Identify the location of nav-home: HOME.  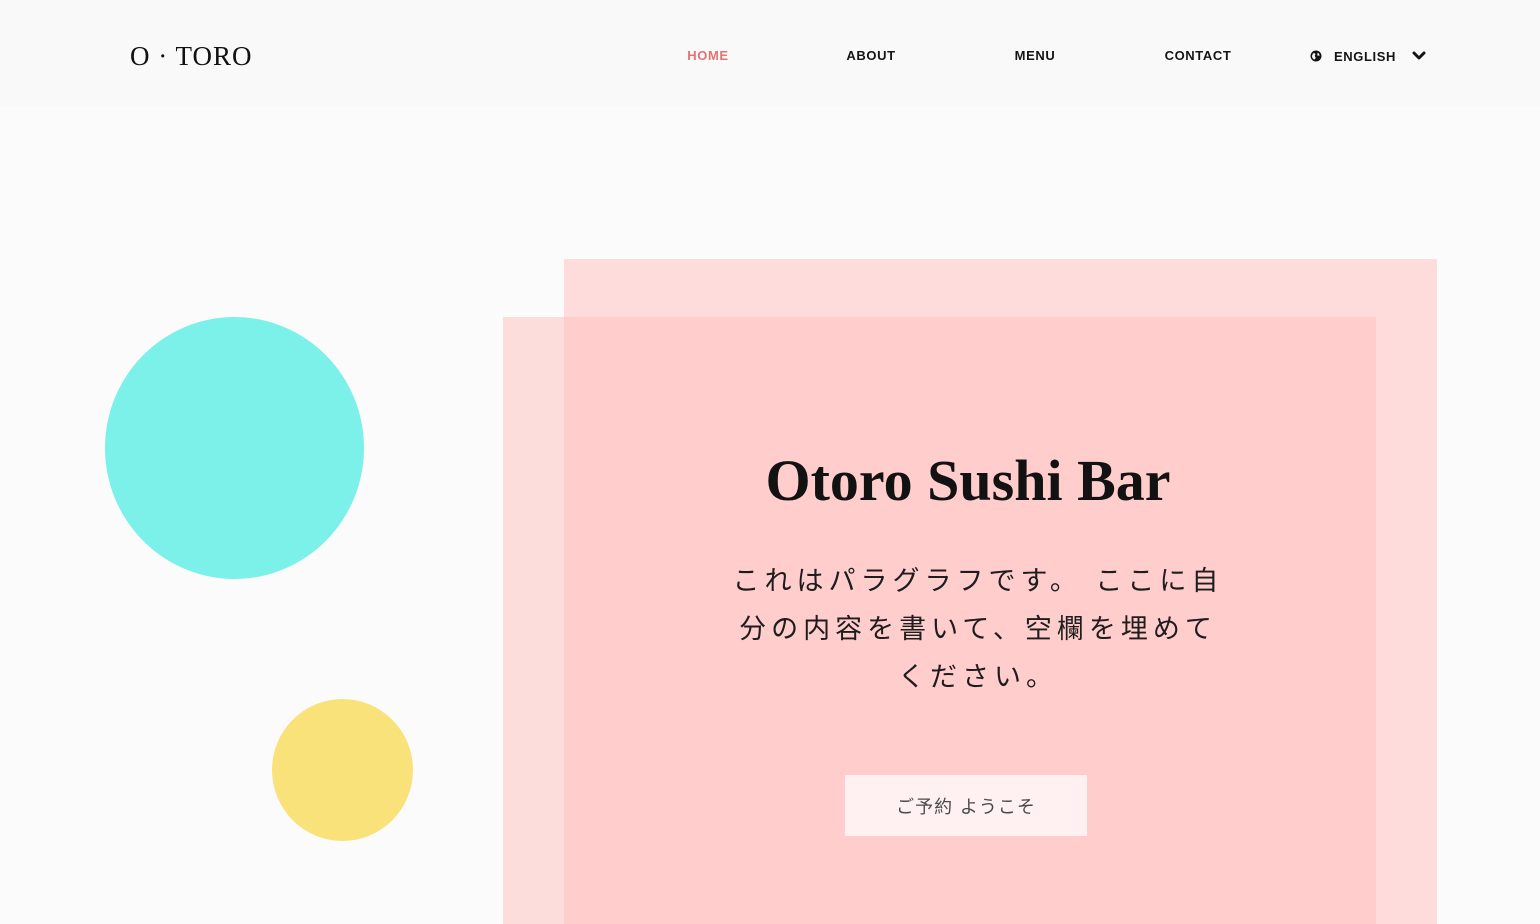
(707, 56).